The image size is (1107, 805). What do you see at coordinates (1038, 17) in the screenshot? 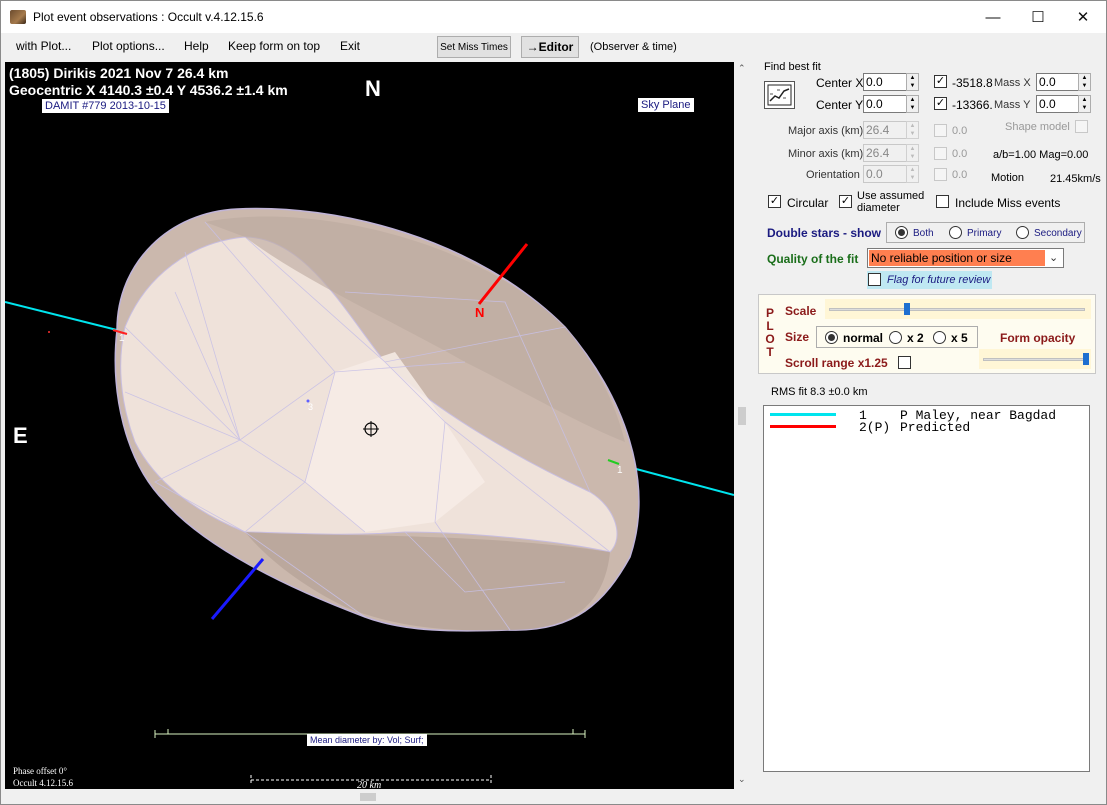
I see `maximize-icon: ☐` at bounding box center [1038, 17].